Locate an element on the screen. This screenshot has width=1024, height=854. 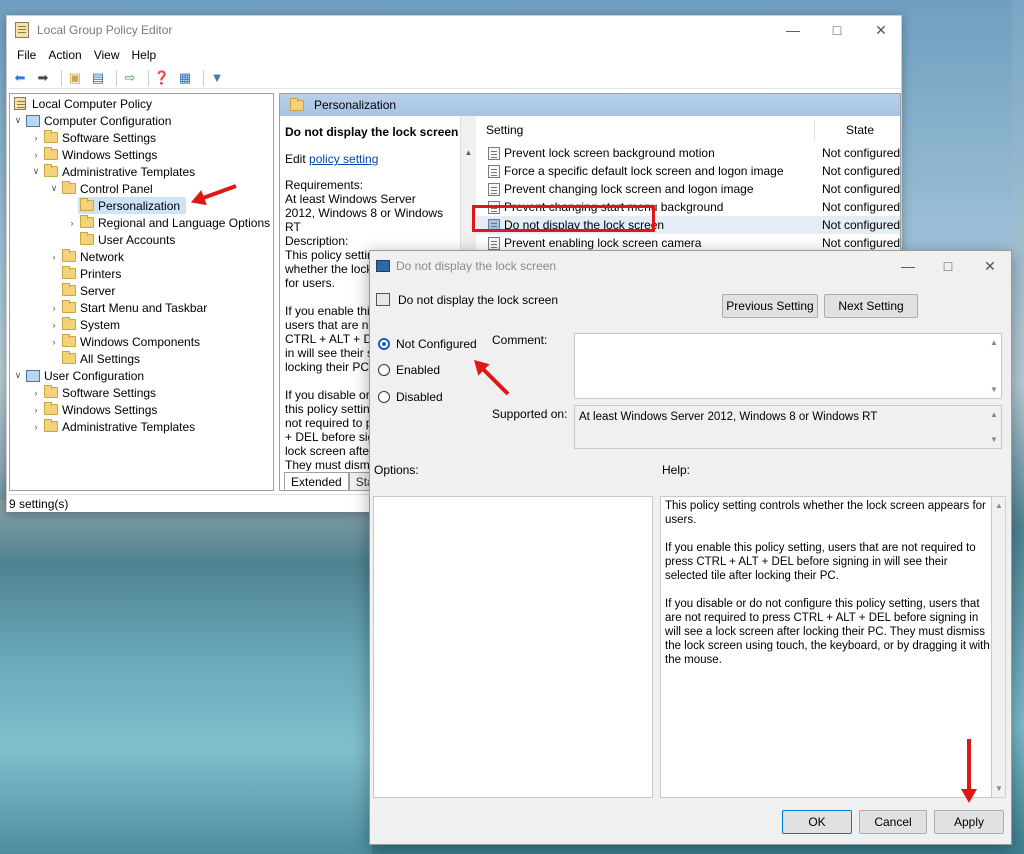
tree-item-label: User Accounts is located at coordinates (137, 239).